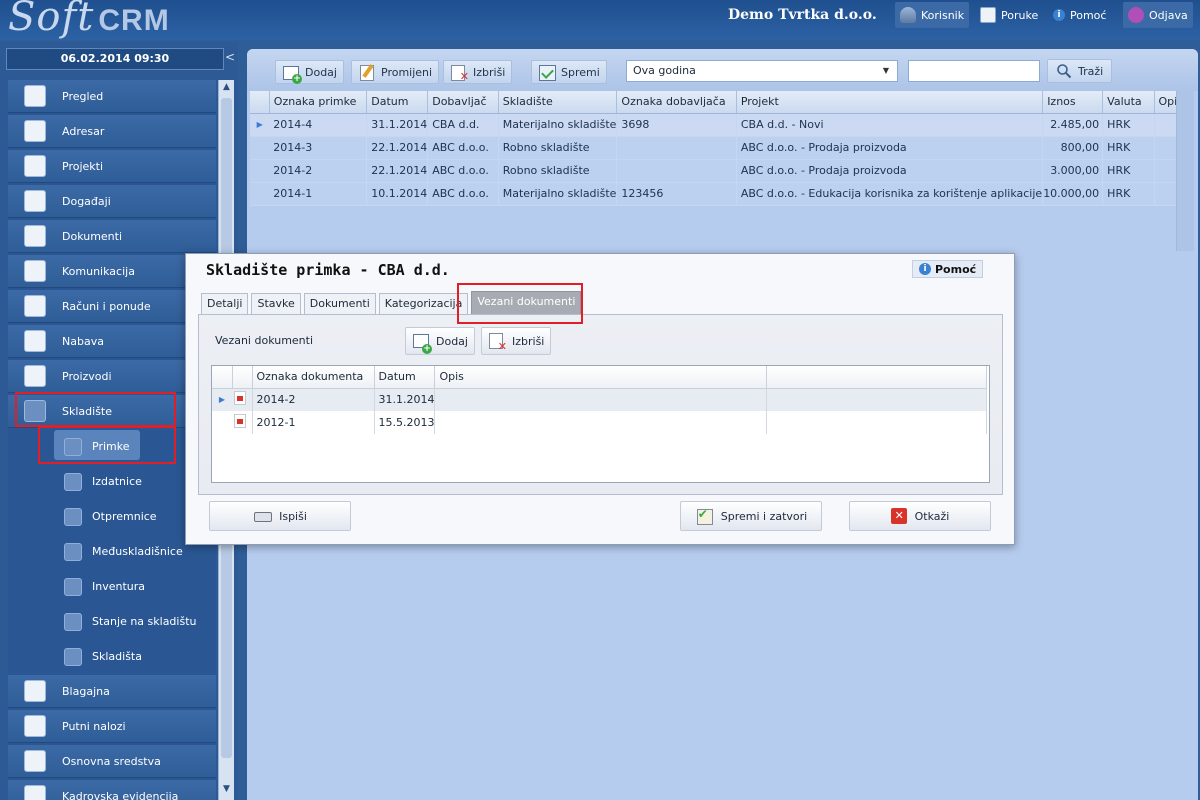  I want to click on table-row: 2012-1 15.5.2013, so click(600, 422).